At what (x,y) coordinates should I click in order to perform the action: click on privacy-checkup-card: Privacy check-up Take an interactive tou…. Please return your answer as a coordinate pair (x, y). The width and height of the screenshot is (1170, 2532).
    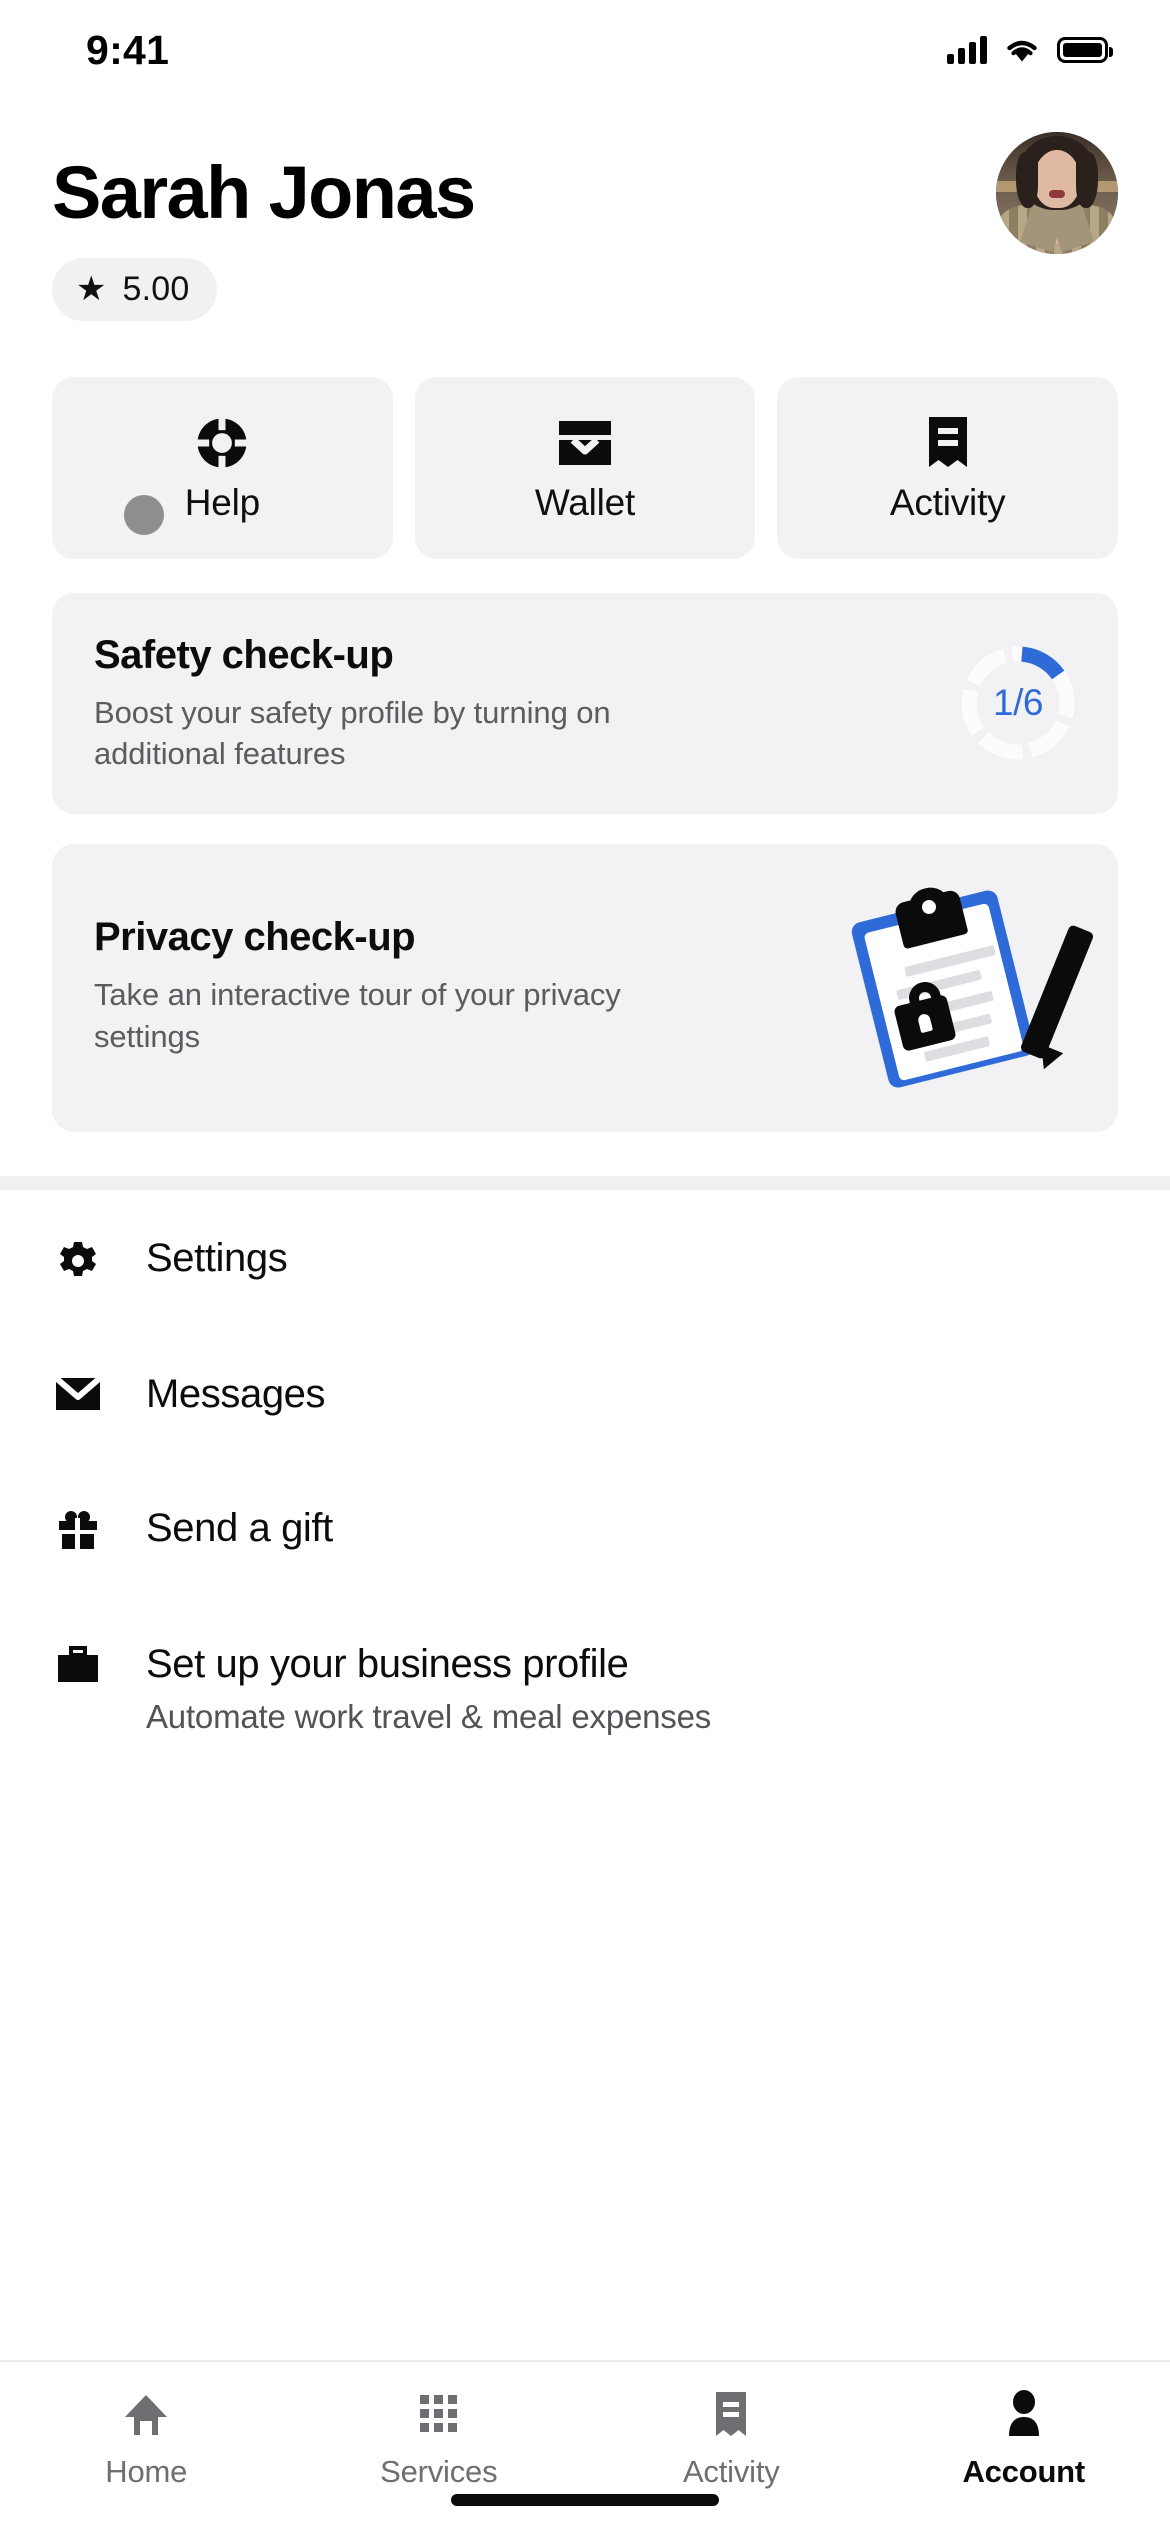
    Looking at the image, I should click on (585, 988).